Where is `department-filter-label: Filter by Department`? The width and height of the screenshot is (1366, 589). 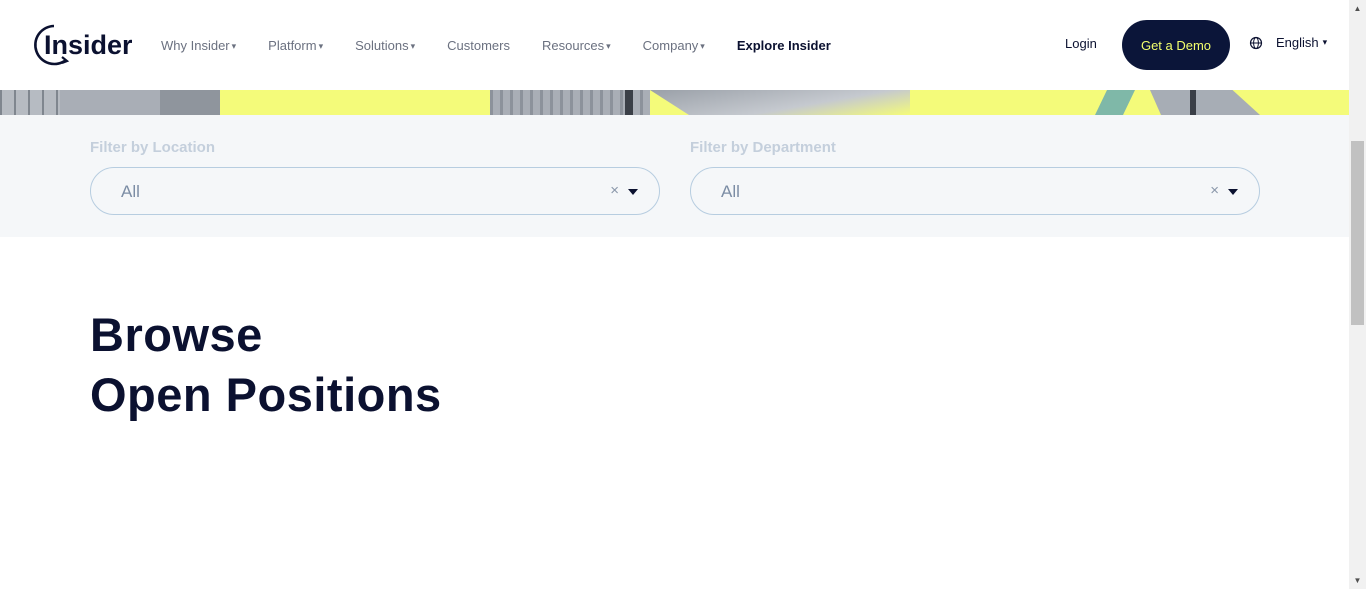 department-filter-label: Filter by Department is located at coordinates (763, 147).